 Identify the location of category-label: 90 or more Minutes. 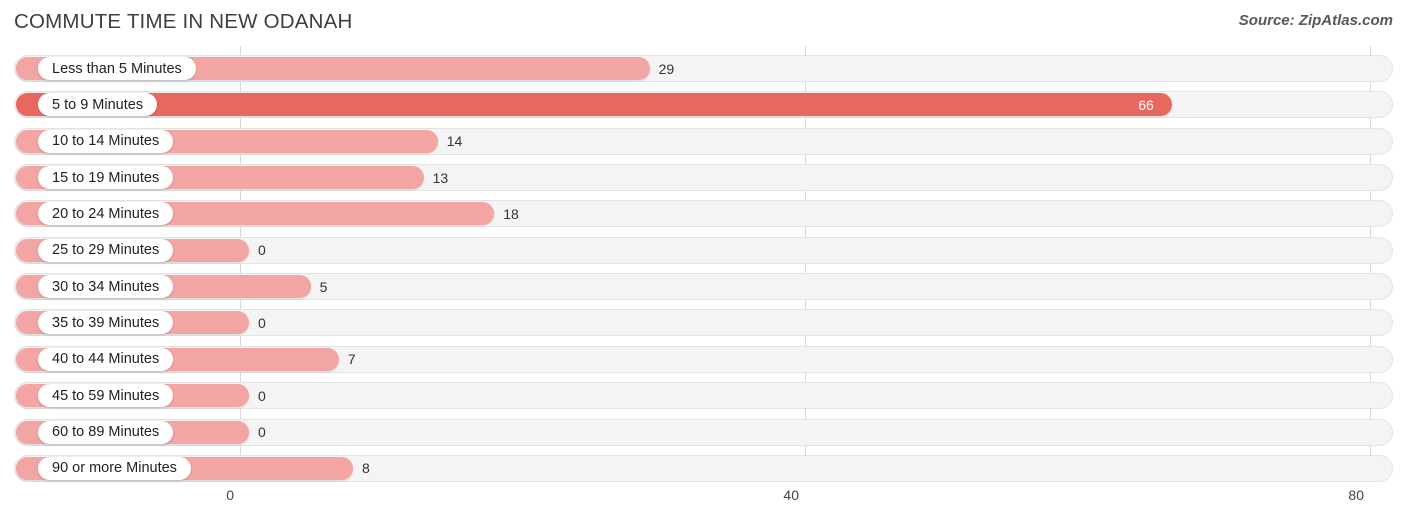
(114, 468).